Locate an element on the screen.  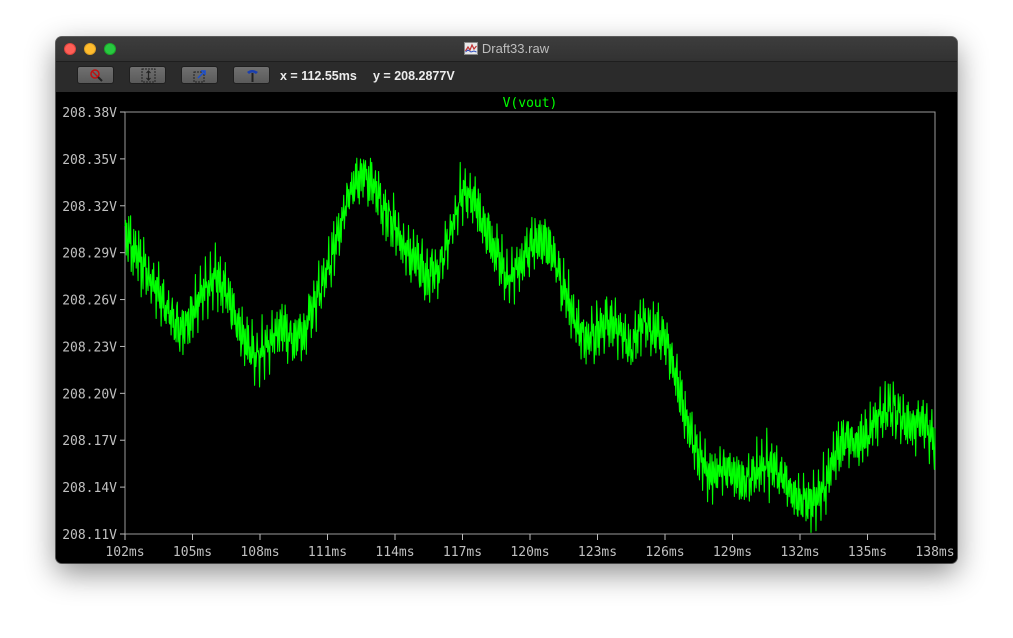
zoom-back-button is located at coordinates (199, 75).